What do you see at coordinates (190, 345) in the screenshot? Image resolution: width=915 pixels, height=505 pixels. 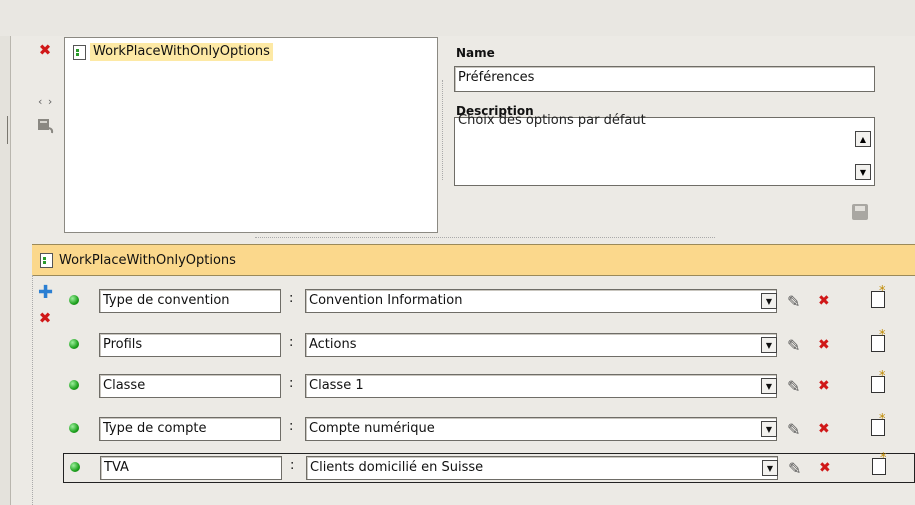 I see `option-key-field: Profils` at bounding box center [190, 345].